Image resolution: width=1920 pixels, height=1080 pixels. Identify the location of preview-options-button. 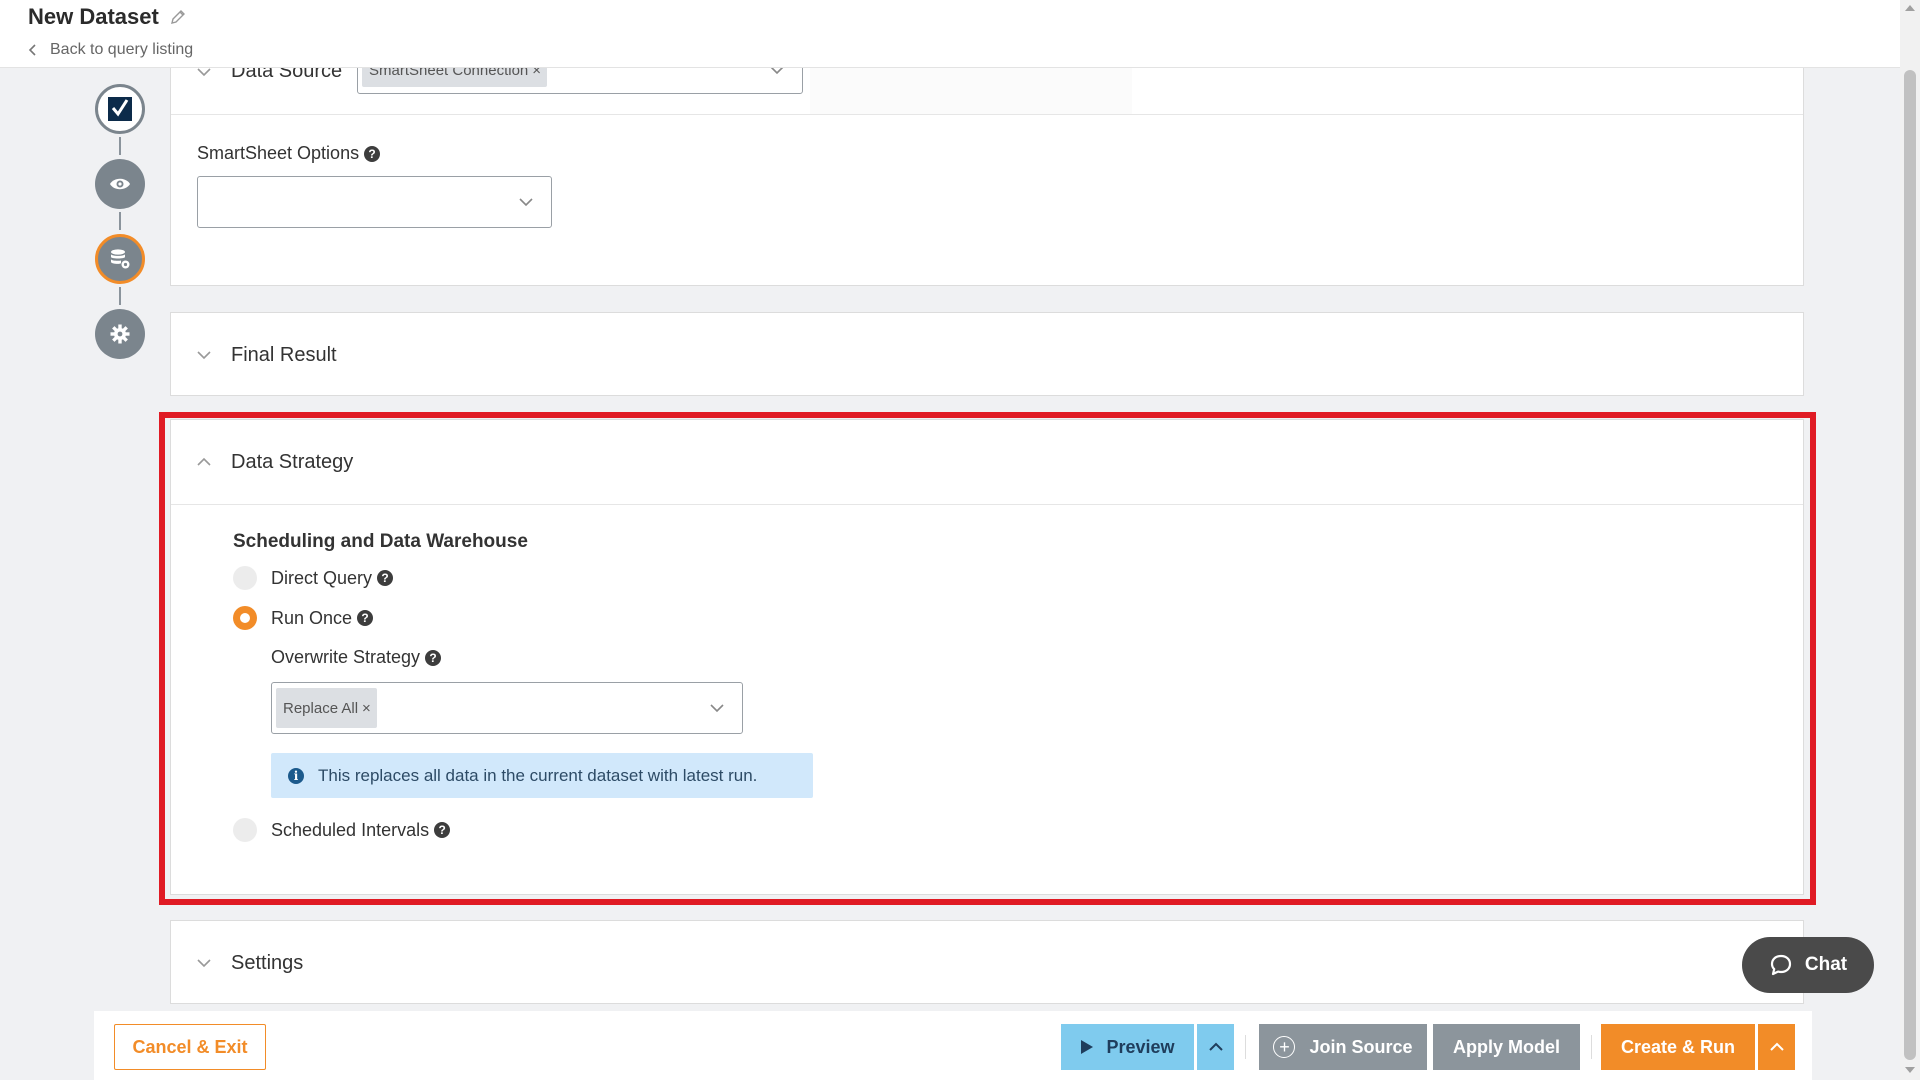
(1215, 1047).